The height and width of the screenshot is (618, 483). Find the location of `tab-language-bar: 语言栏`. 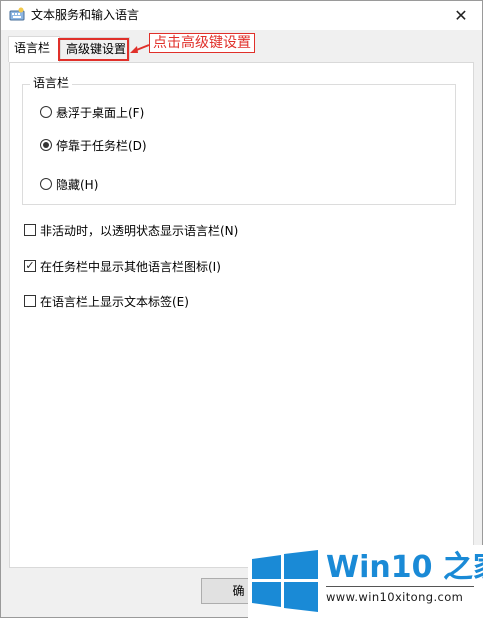

tab-language-bar: 语言栏 is located at coordinates (34, 49).